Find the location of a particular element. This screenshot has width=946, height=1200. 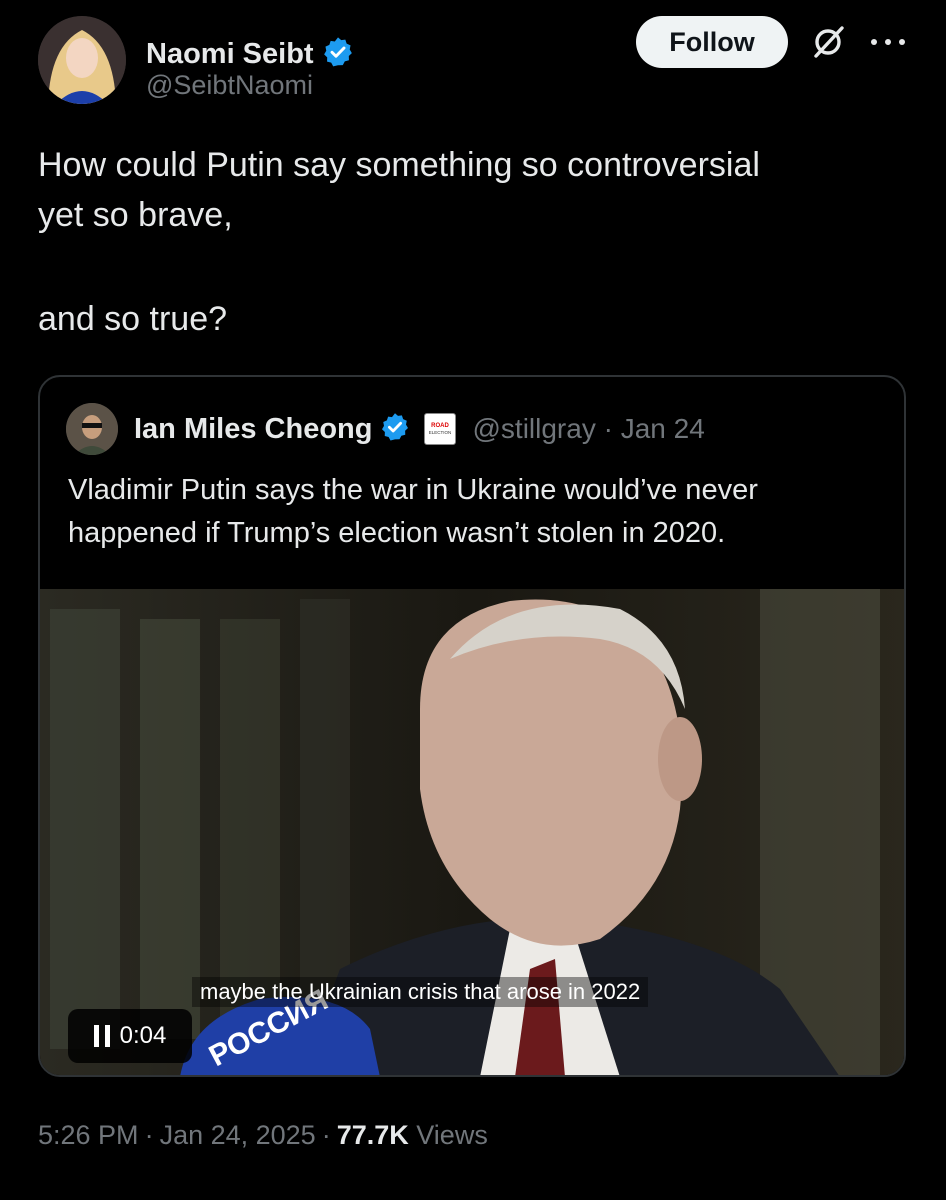

more-options-icon is located at coordinates (888, 42).